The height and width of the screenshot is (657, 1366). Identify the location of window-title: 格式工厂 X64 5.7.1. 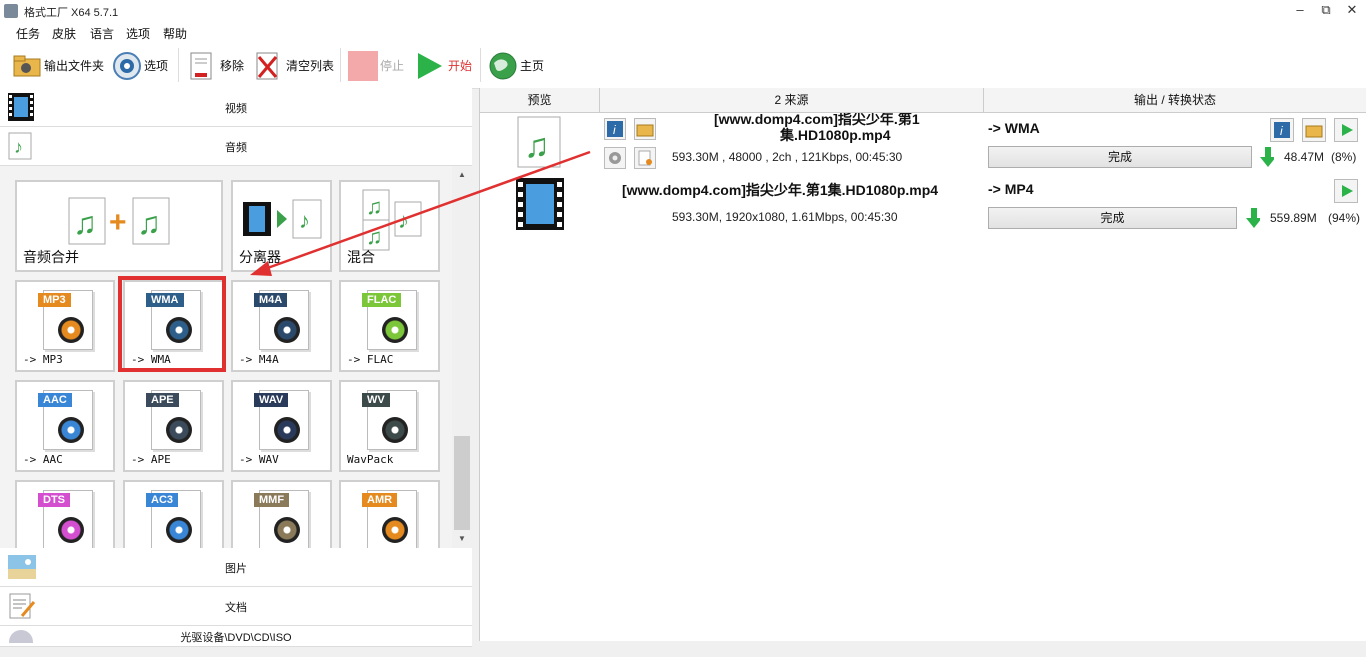
(71, 13).